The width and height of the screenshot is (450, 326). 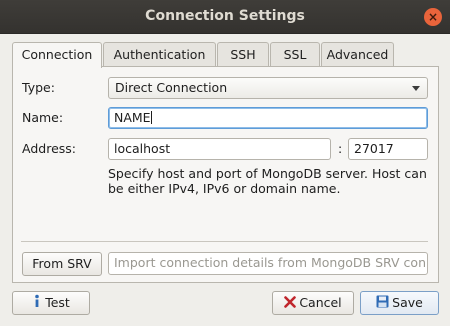 I want to click on address-label: Address:, so click(x=49, y=148).